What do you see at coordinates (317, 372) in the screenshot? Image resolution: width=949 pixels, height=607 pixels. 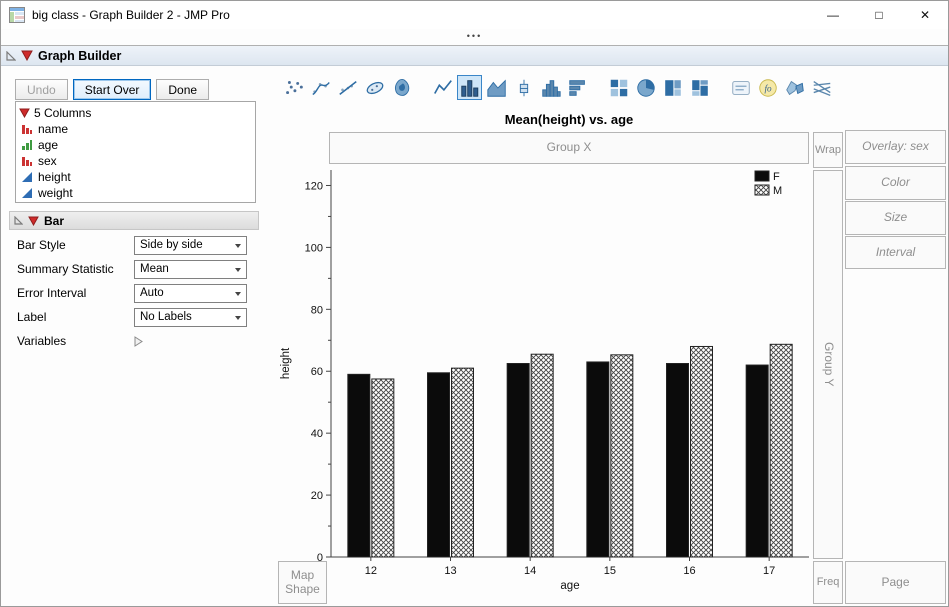 I see `y-tick-label: 60` at bounding box center [317, 372].